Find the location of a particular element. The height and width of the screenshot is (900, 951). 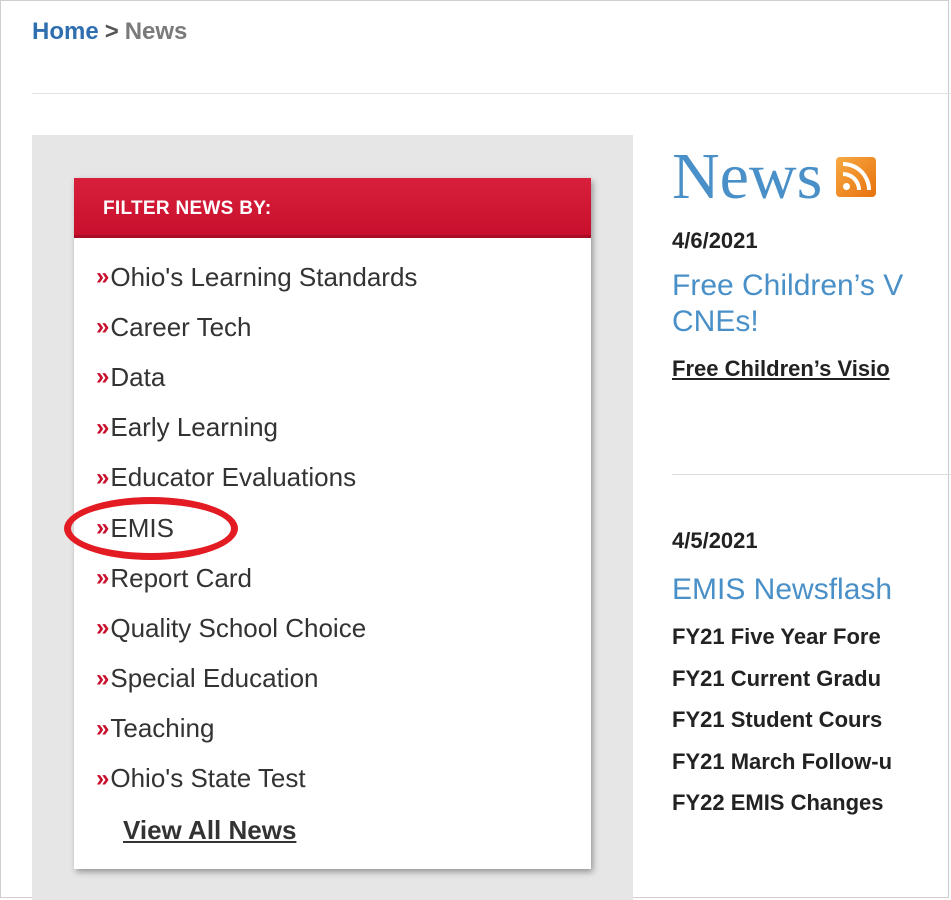

filter-item-label: Data is located at coordinates (138, 376).